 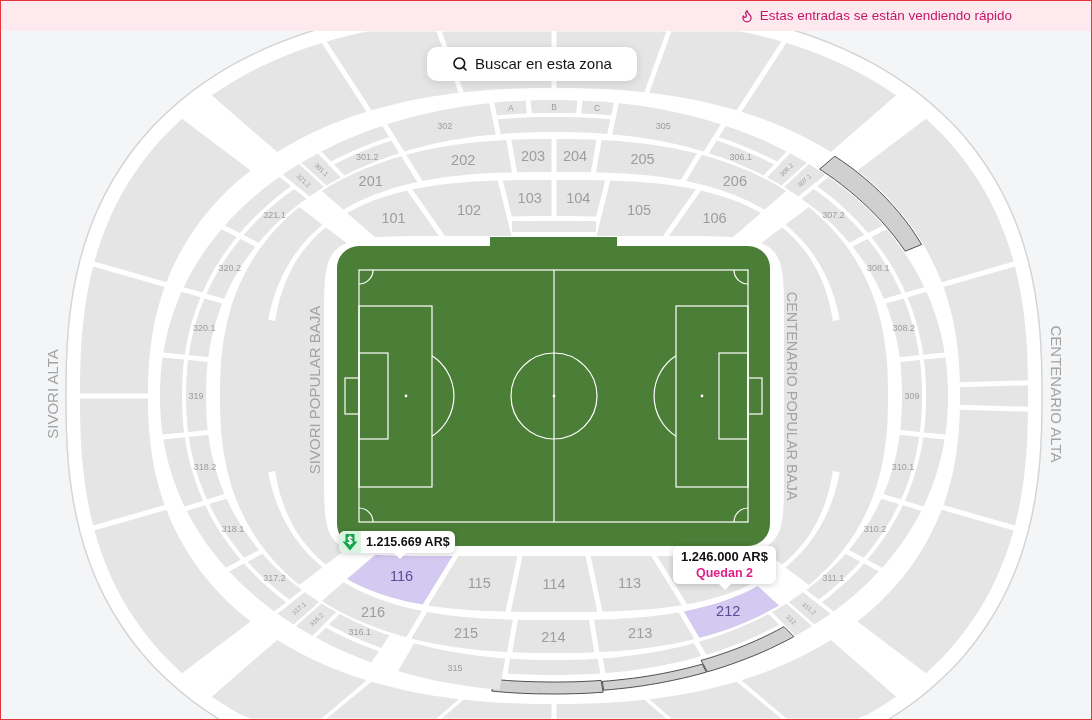 What do you see at coordinates (455, 668) in the screenshot?
I see `section-number: 315` at bounding box center [455, 668].